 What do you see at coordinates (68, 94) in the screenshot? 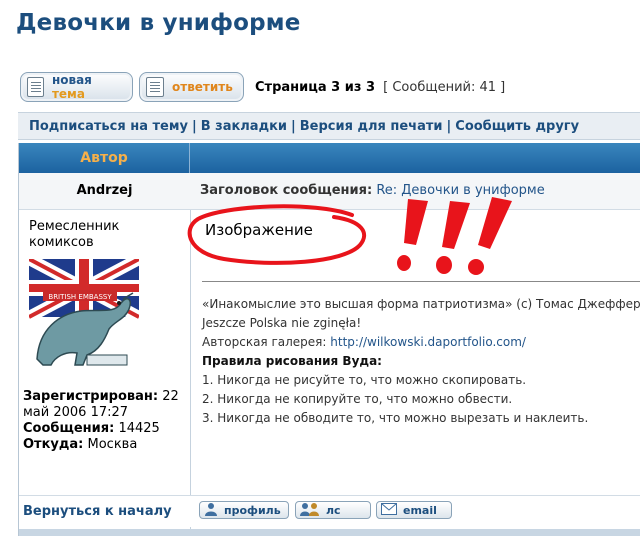
I see `new-topic-label-suffix: тема` at bounding box center [68, 94].